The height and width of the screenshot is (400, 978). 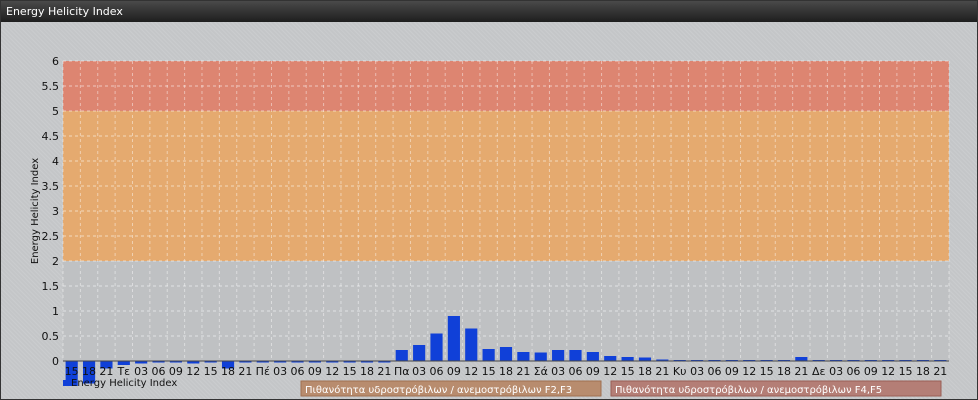 What do you see at coordinates (402, 371) in the screenshot?
I see `x-tick-label: Πα` at bounding box center [402, 371].